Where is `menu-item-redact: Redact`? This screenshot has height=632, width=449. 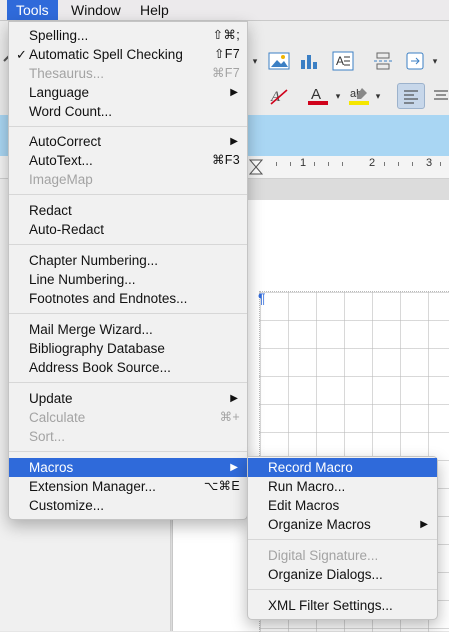
menu-item-redact: Redact is located at coordinates (128, 210).